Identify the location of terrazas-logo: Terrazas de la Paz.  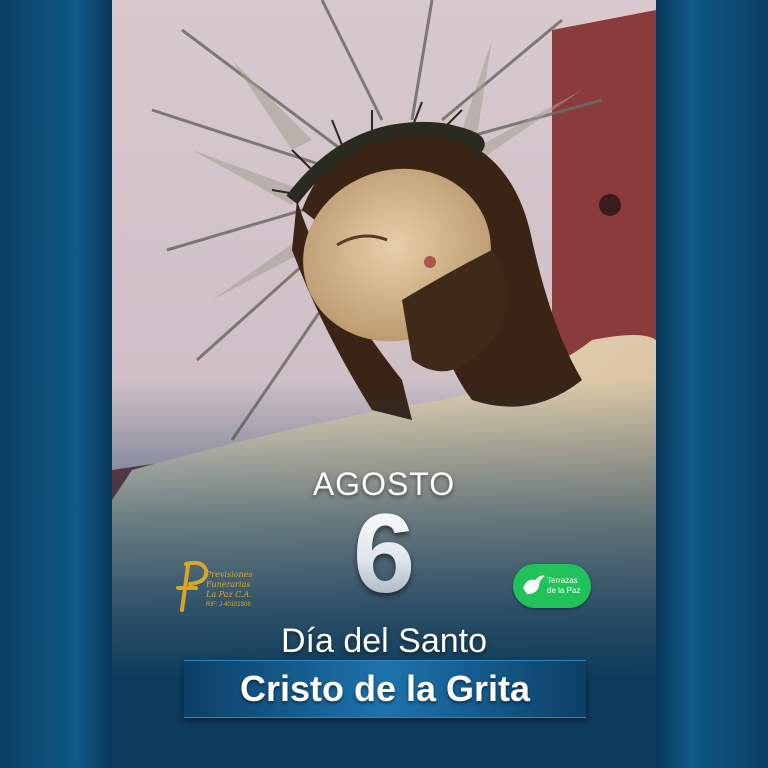
(552, 586).